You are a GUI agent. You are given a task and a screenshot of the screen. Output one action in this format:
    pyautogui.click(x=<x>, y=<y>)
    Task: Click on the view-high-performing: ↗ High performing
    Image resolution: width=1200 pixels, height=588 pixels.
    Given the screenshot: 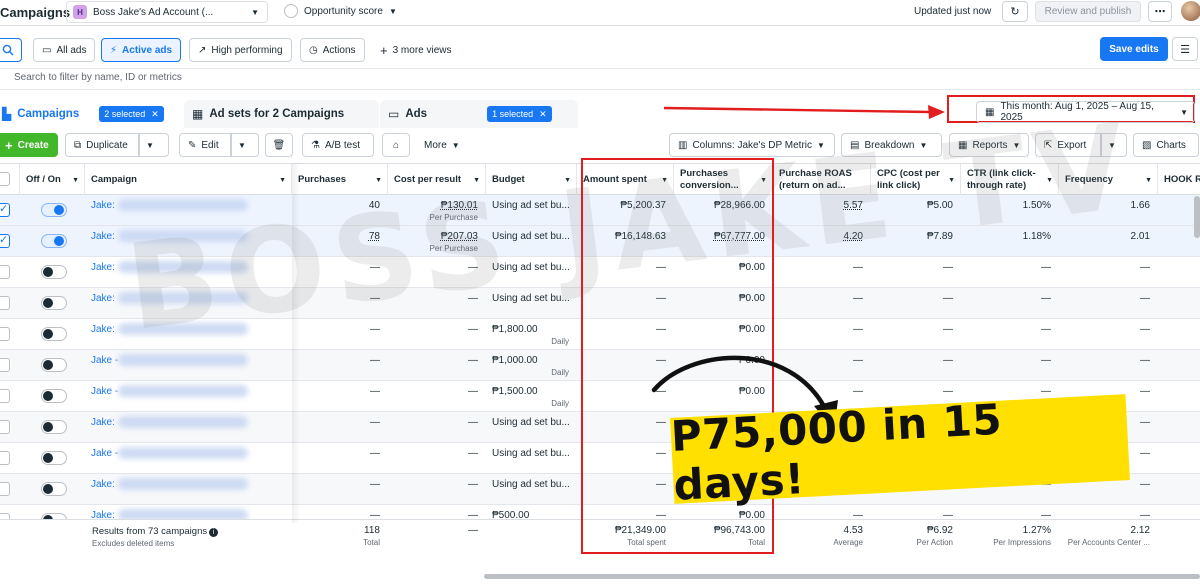 What is the action you would take?
    pyautogui.click(x=240, y=50)
    